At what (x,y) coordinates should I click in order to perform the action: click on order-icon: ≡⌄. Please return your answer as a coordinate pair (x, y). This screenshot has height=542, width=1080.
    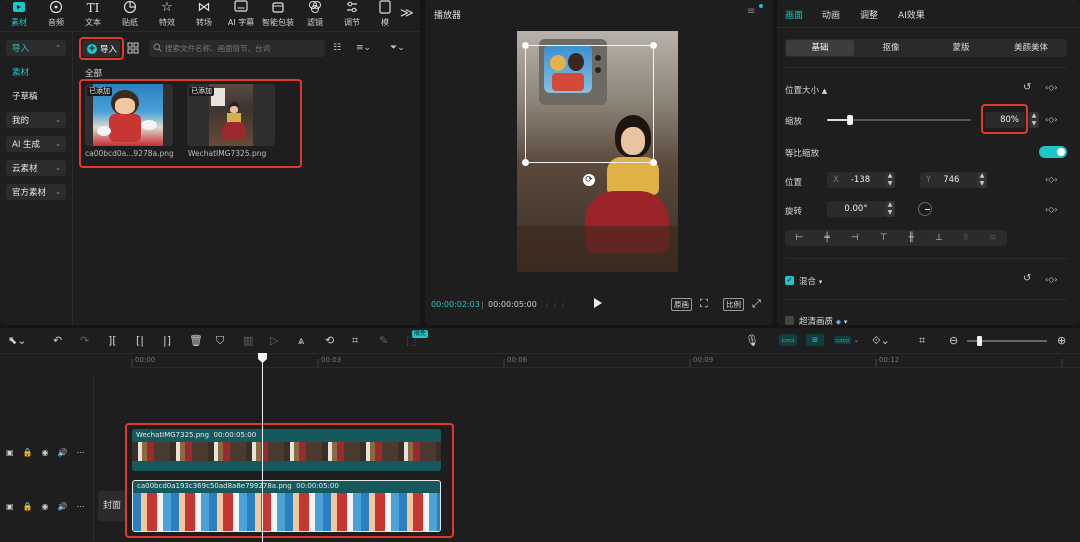
    Looking at the image, I should click on (363, 48).